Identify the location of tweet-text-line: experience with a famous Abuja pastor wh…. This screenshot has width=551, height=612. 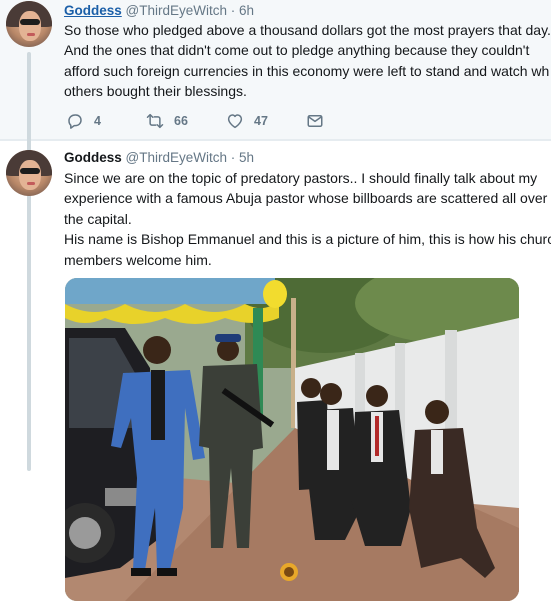
(306, 198).